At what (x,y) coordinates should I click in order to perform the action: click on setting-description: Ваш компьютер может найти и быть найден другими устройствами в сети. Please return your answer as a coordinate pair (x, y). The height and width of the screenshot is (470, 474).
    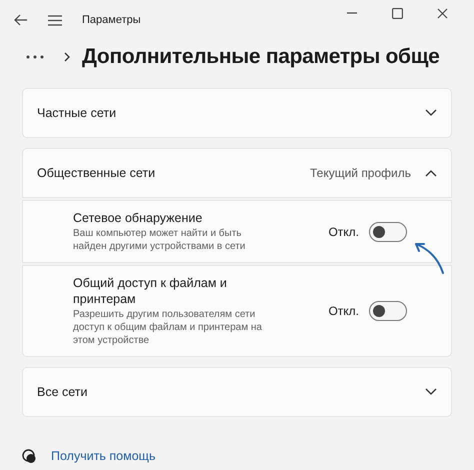
    Looking at the image, I should click on (159, 240).